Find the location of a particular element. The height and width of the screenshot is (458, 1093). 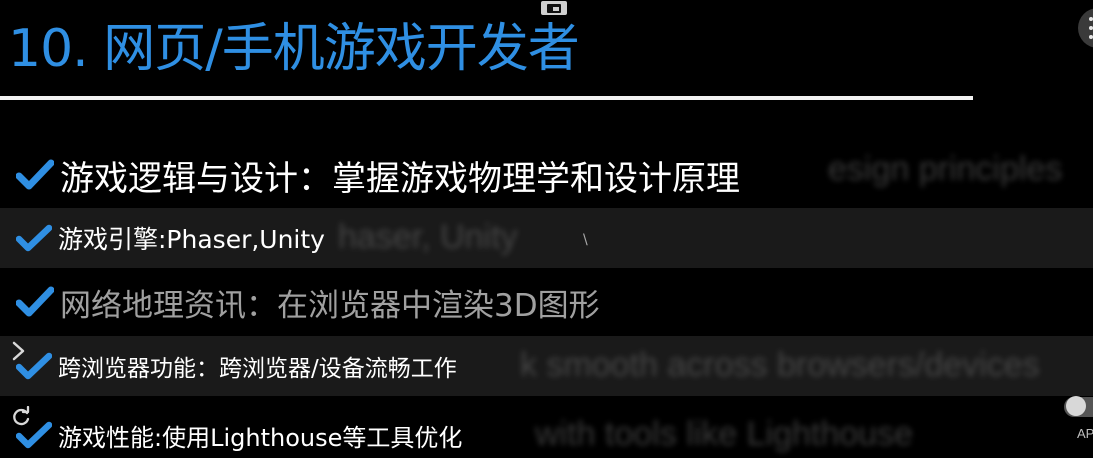

title-underline is located at coordinates (486, 98).